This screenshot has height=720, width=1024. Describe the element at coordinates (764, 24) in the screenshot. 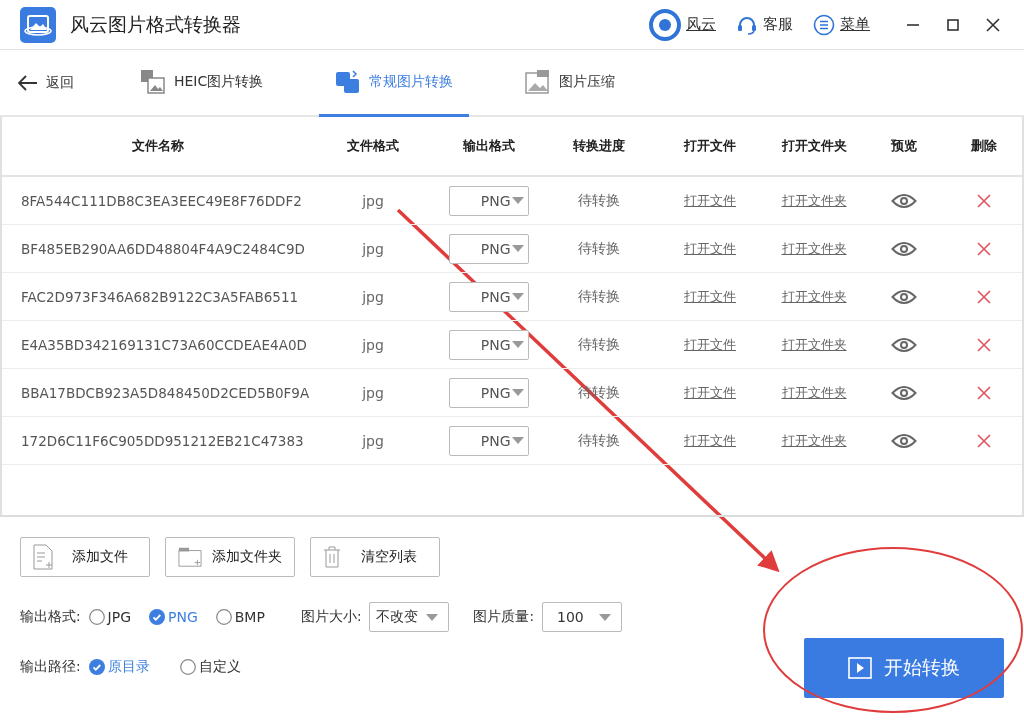

I see `support-link: 客服` at that location.